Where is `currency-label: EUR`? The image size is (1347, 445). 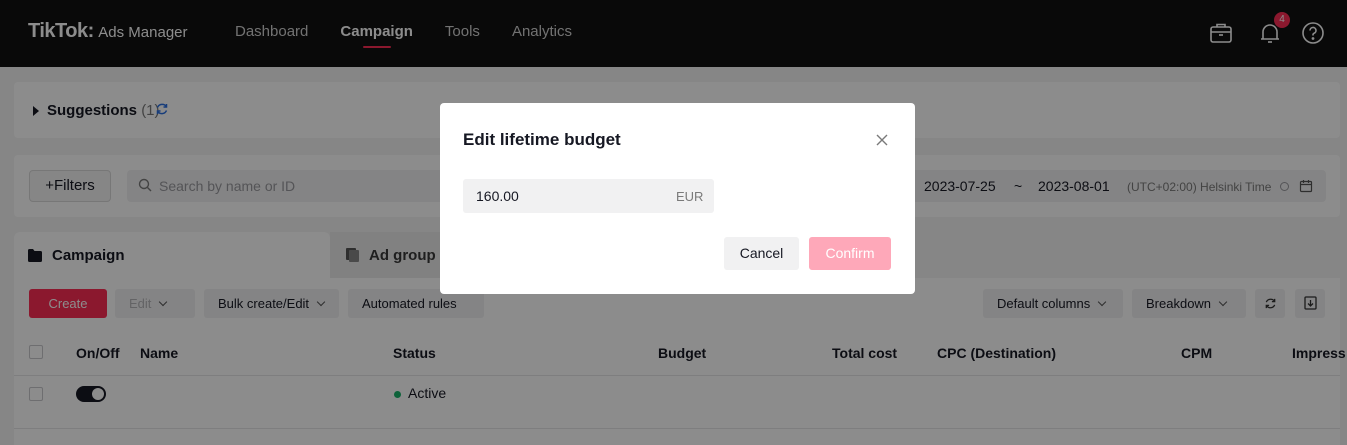 currency-label: EUR is located at coordinates (690, 196).